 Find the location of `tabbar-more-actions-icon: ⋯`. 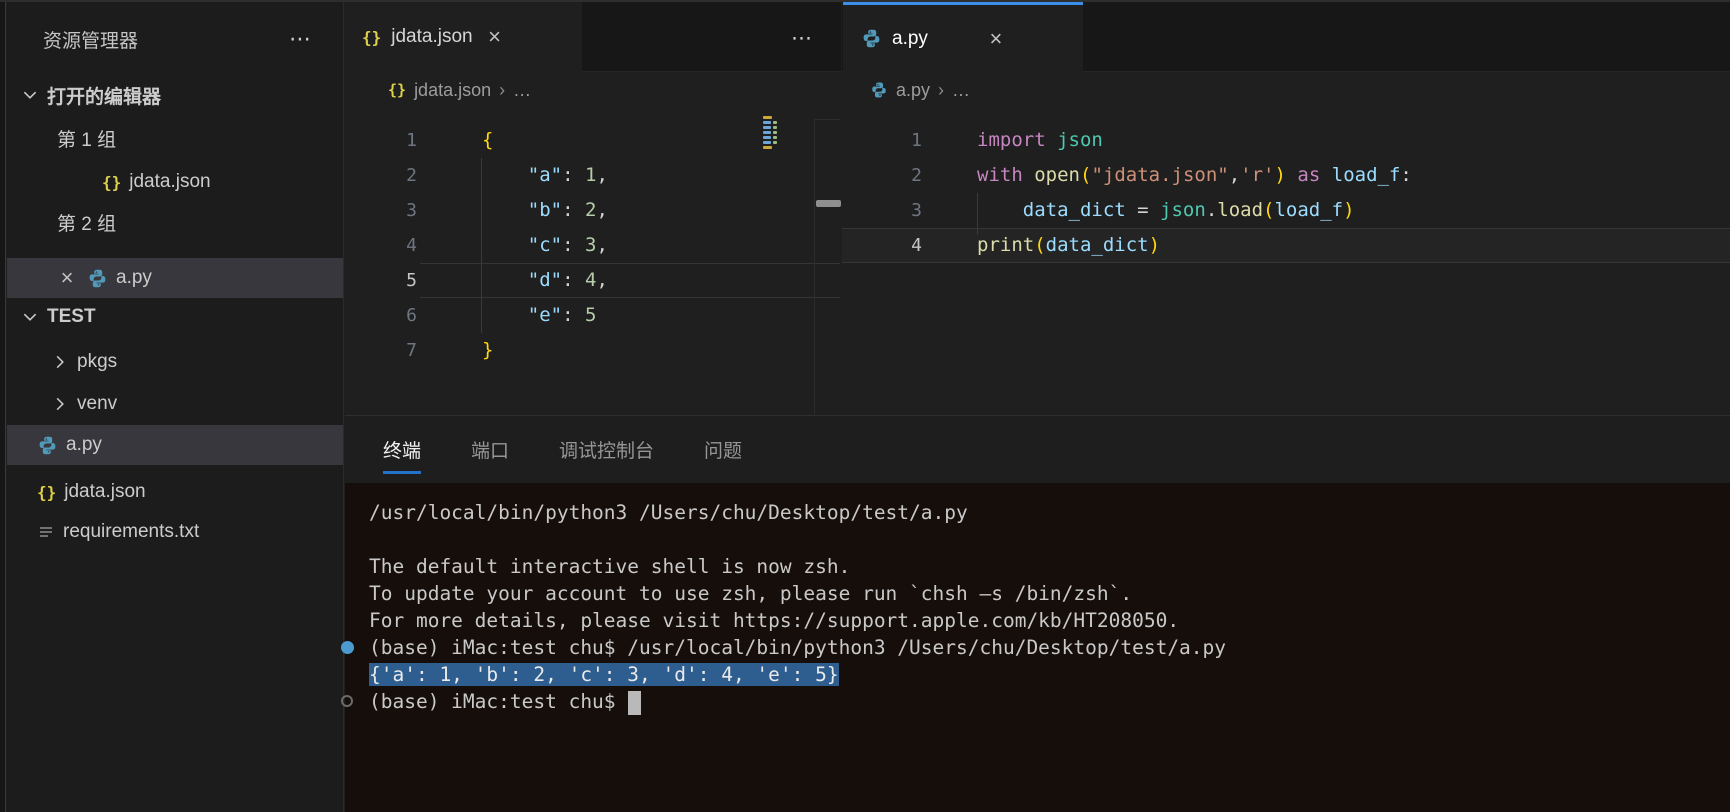

tabbar-more-actions-icon: ⋯ is located at coordinates (803, 38).